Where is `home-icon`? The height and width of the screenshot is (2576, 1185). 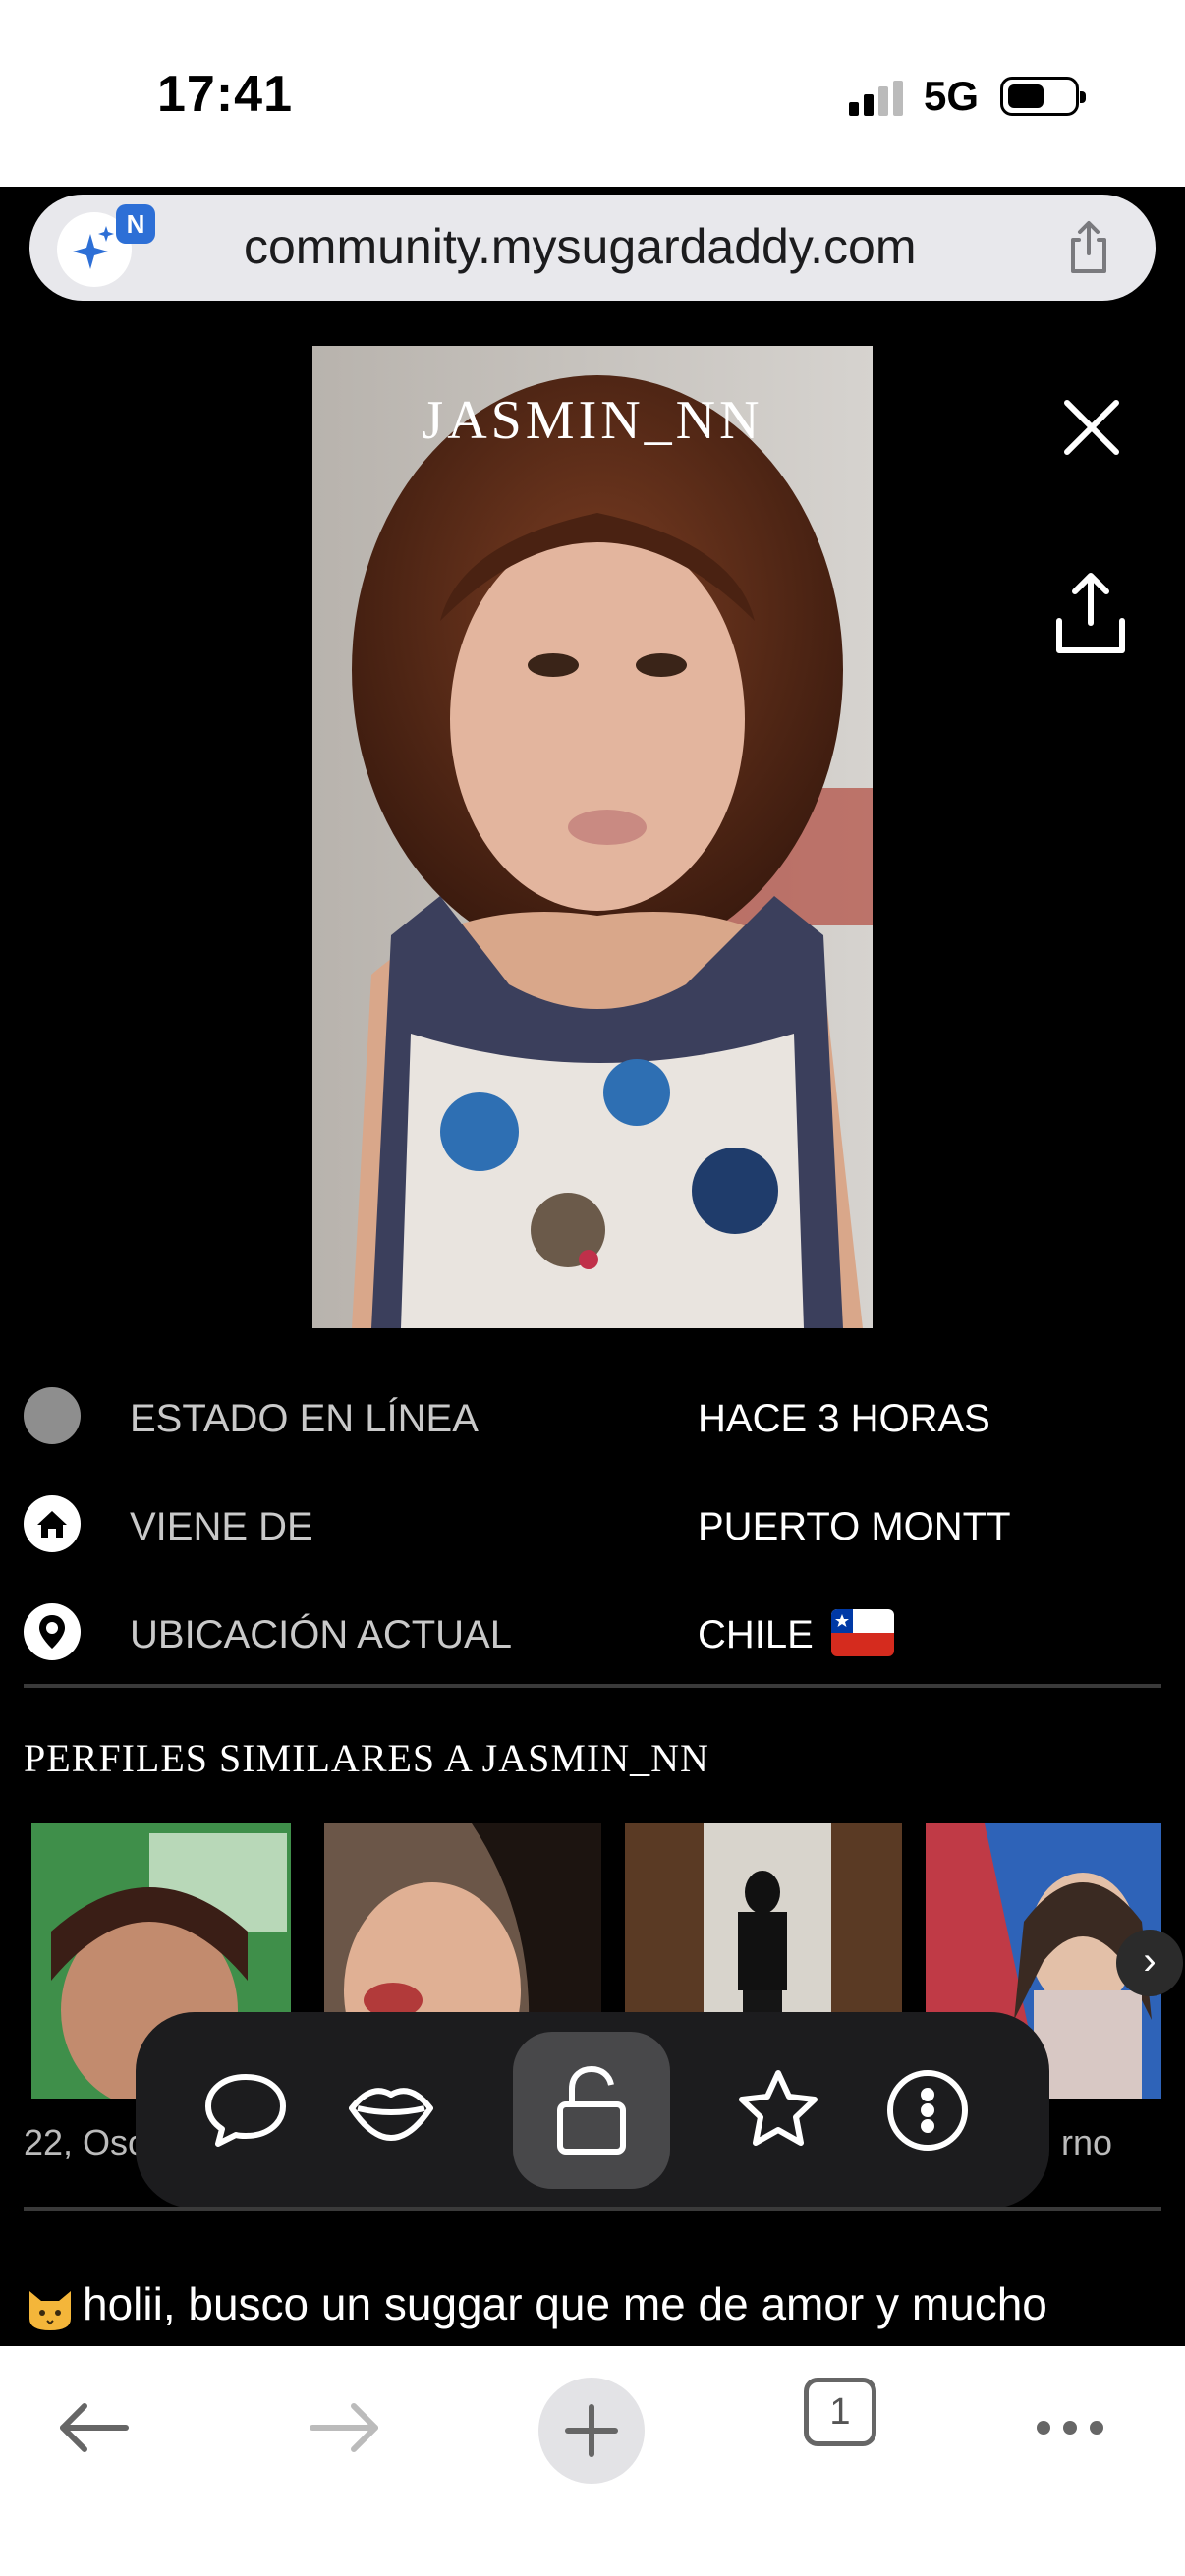 home-icon is located at coordinates (53, 1523).